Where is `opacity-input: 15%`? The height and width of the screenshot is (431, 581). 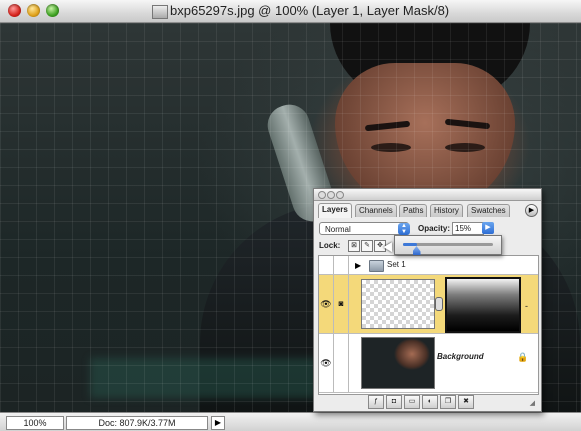
opacity-input: 15% is located at coordinates (468, 228).